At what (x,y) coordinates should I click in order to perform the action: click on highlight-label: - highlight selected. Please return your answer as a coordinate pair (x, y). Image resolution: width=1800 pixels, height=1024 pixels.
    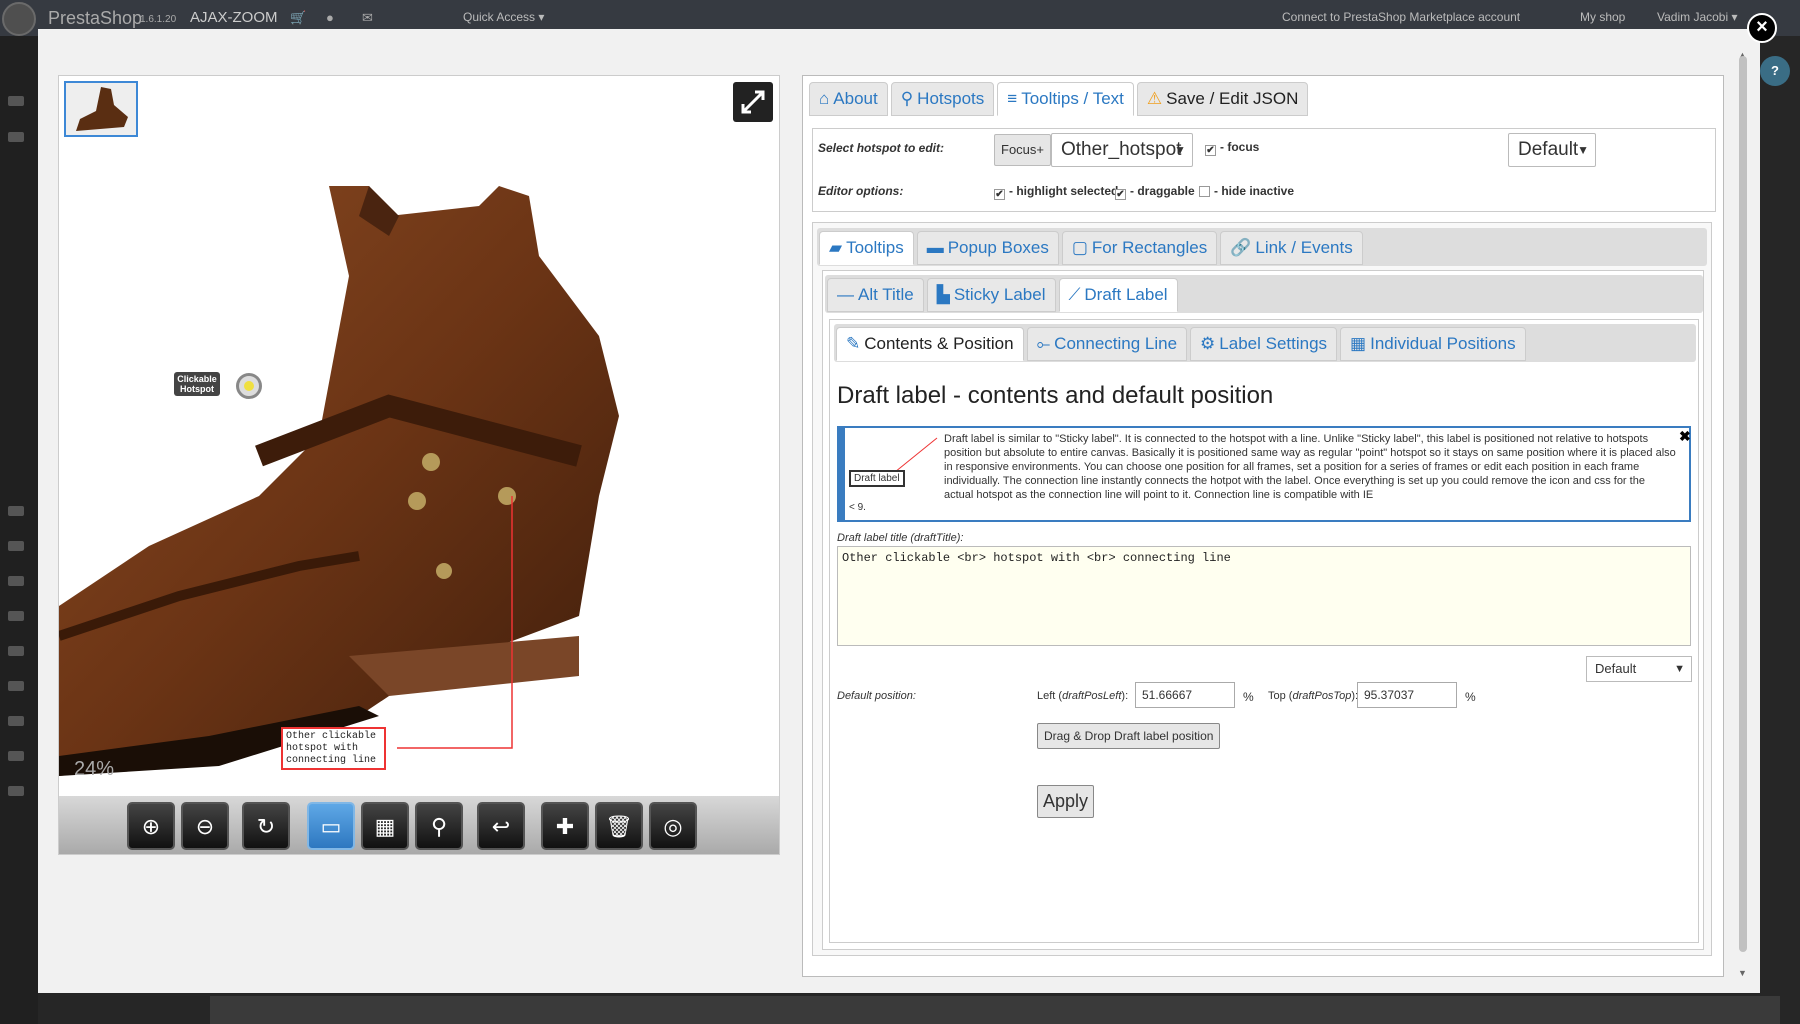
    Looking at the image, I should click on (1064, 191).